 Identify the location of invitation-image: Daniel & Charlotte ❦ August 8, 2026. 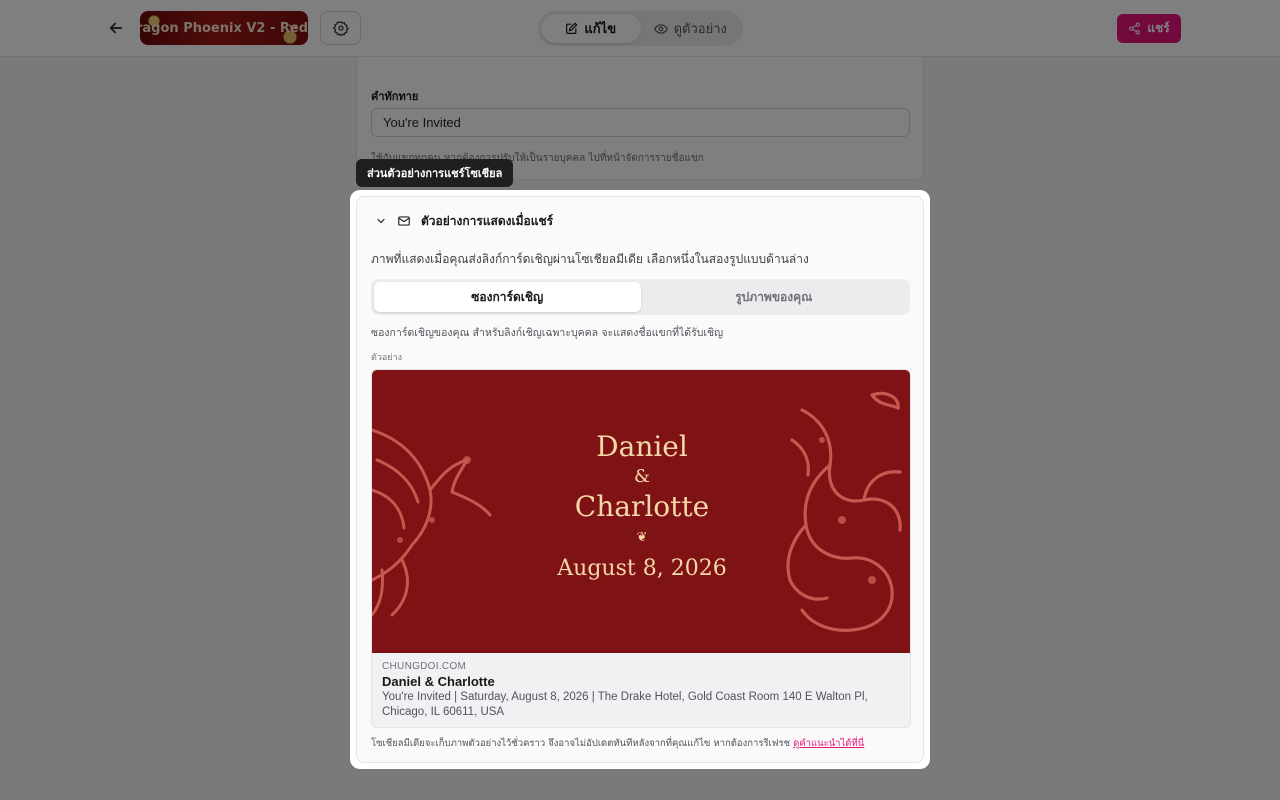
(641, 511).